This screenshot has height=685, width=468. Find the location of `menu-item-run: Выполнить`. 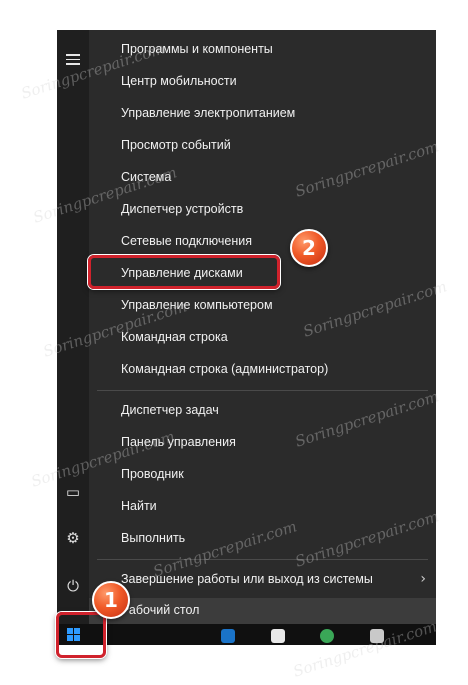

menu-item-run: Выполнить is located at coordinates (262, 539).